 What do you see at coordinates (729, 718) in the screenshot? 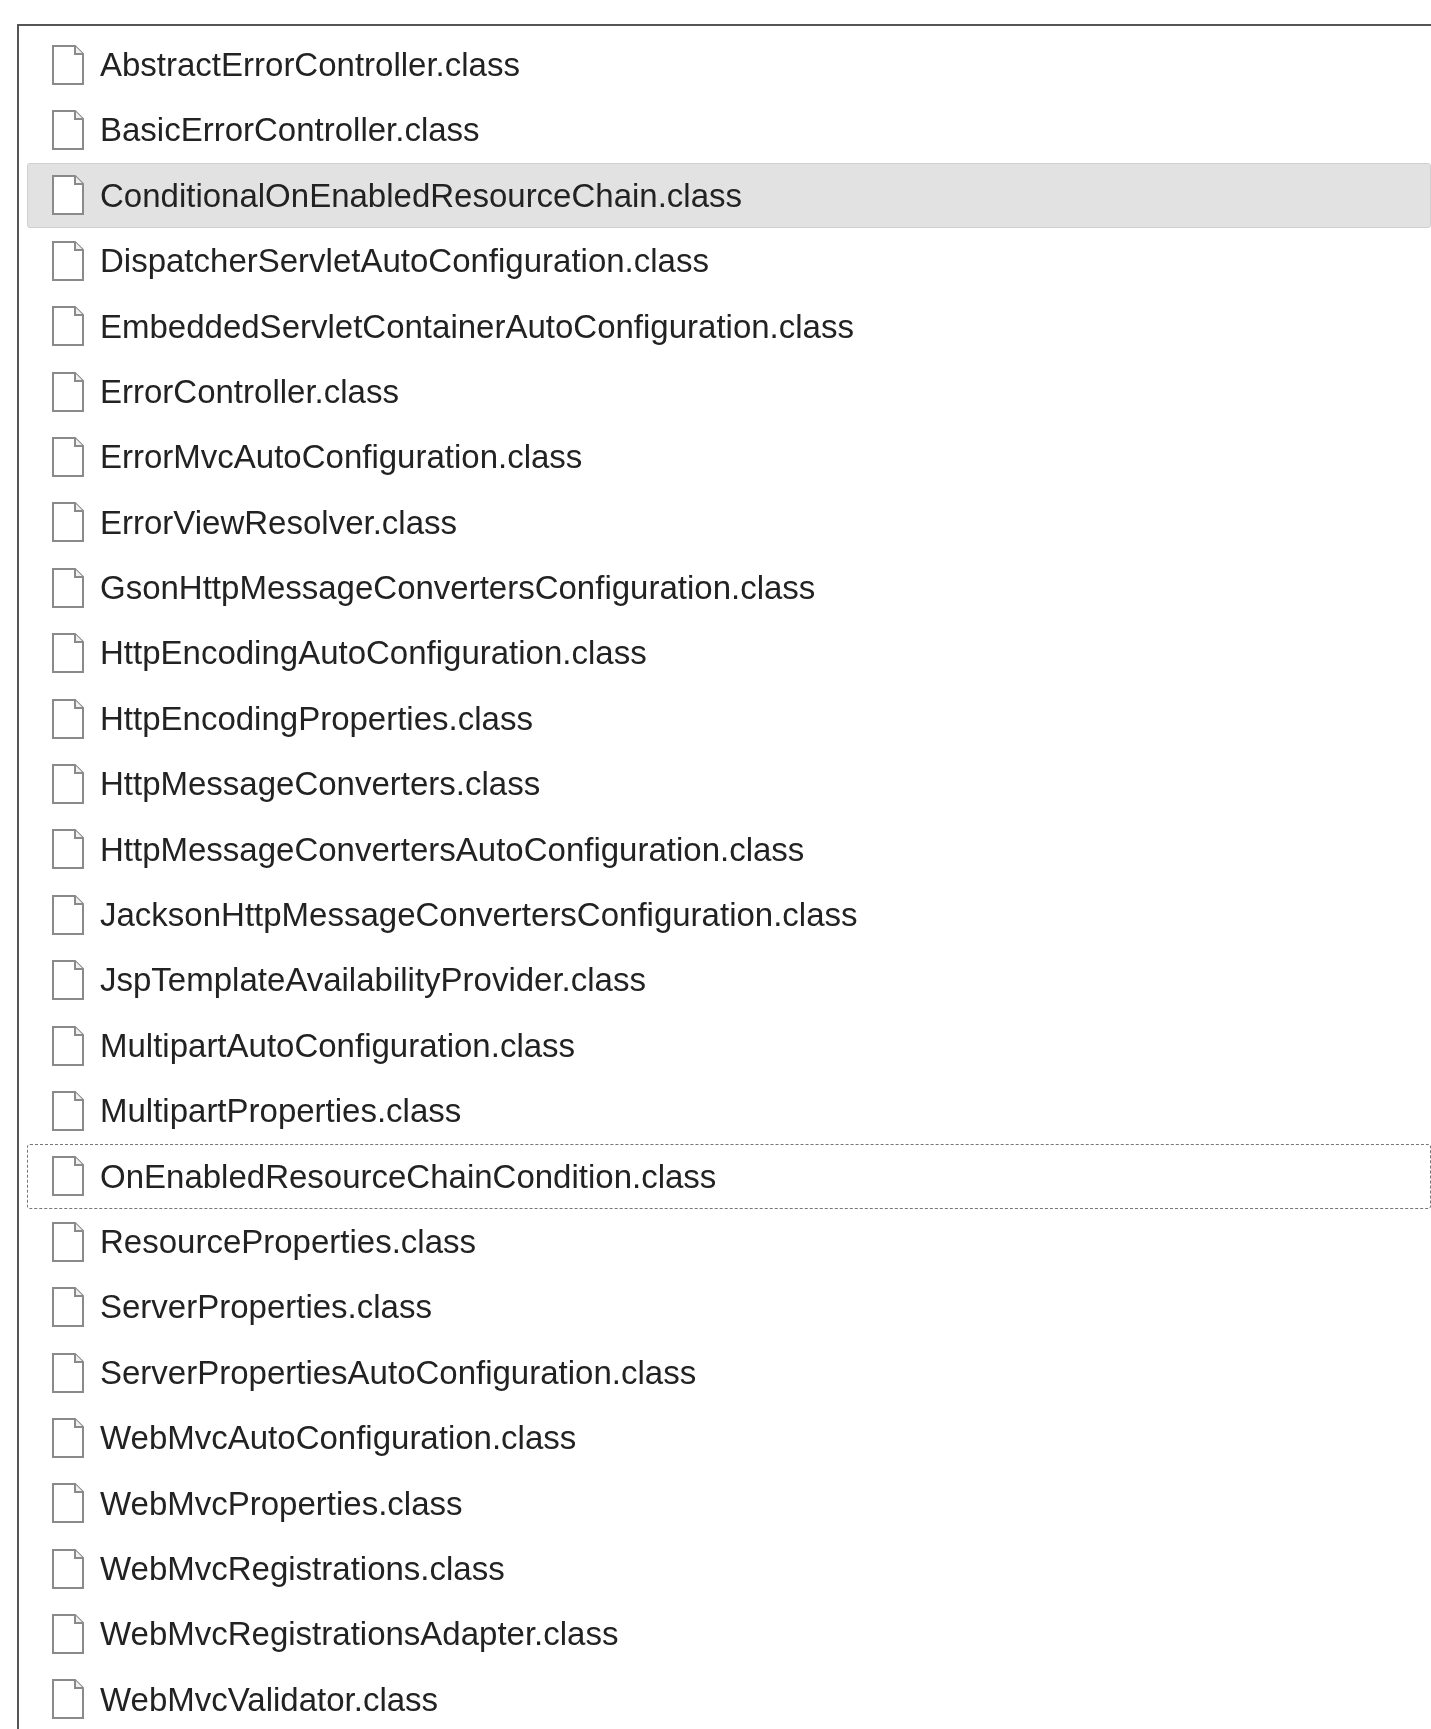
I see `file-item: HttpEncodingProperties.class` at bounding box center [729, 718].